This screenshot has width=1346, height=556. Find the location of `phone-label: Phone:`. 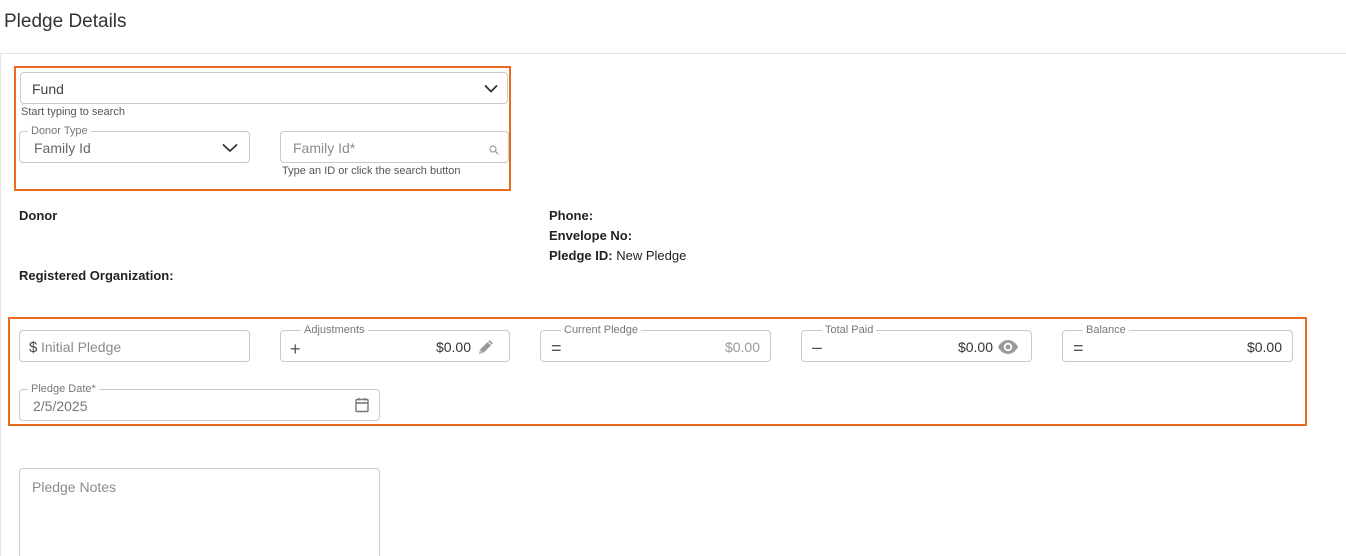

phone-label: Phone: is located at coordinates (571, 215).